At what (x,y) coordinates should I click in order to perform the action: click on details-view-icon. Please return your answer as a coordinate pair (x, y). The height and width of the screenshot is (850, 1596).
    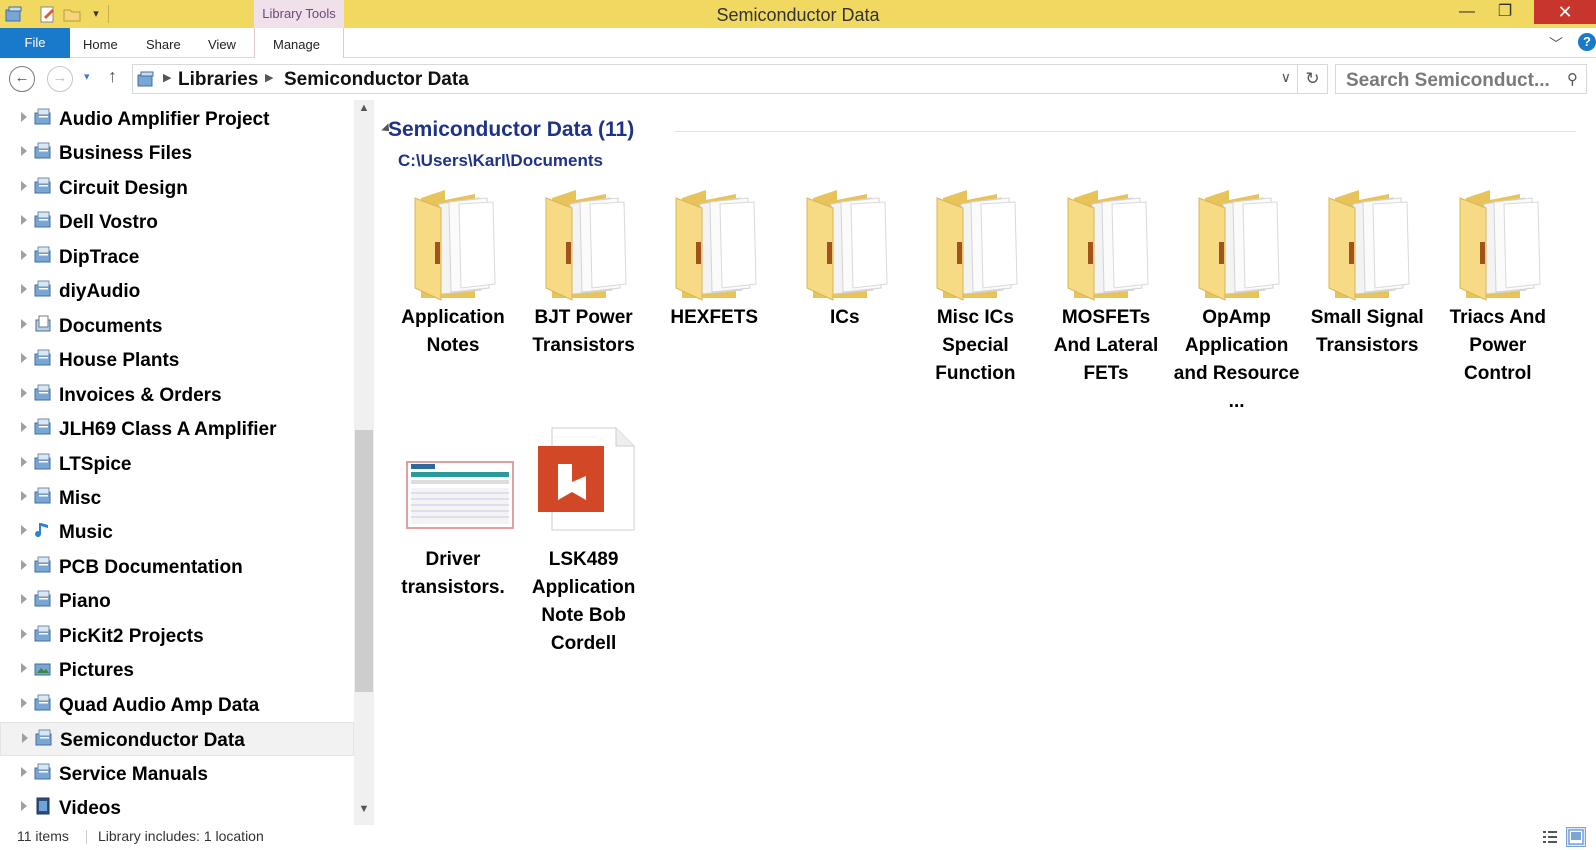
    Looking at the image, I should click on (1550, 837).